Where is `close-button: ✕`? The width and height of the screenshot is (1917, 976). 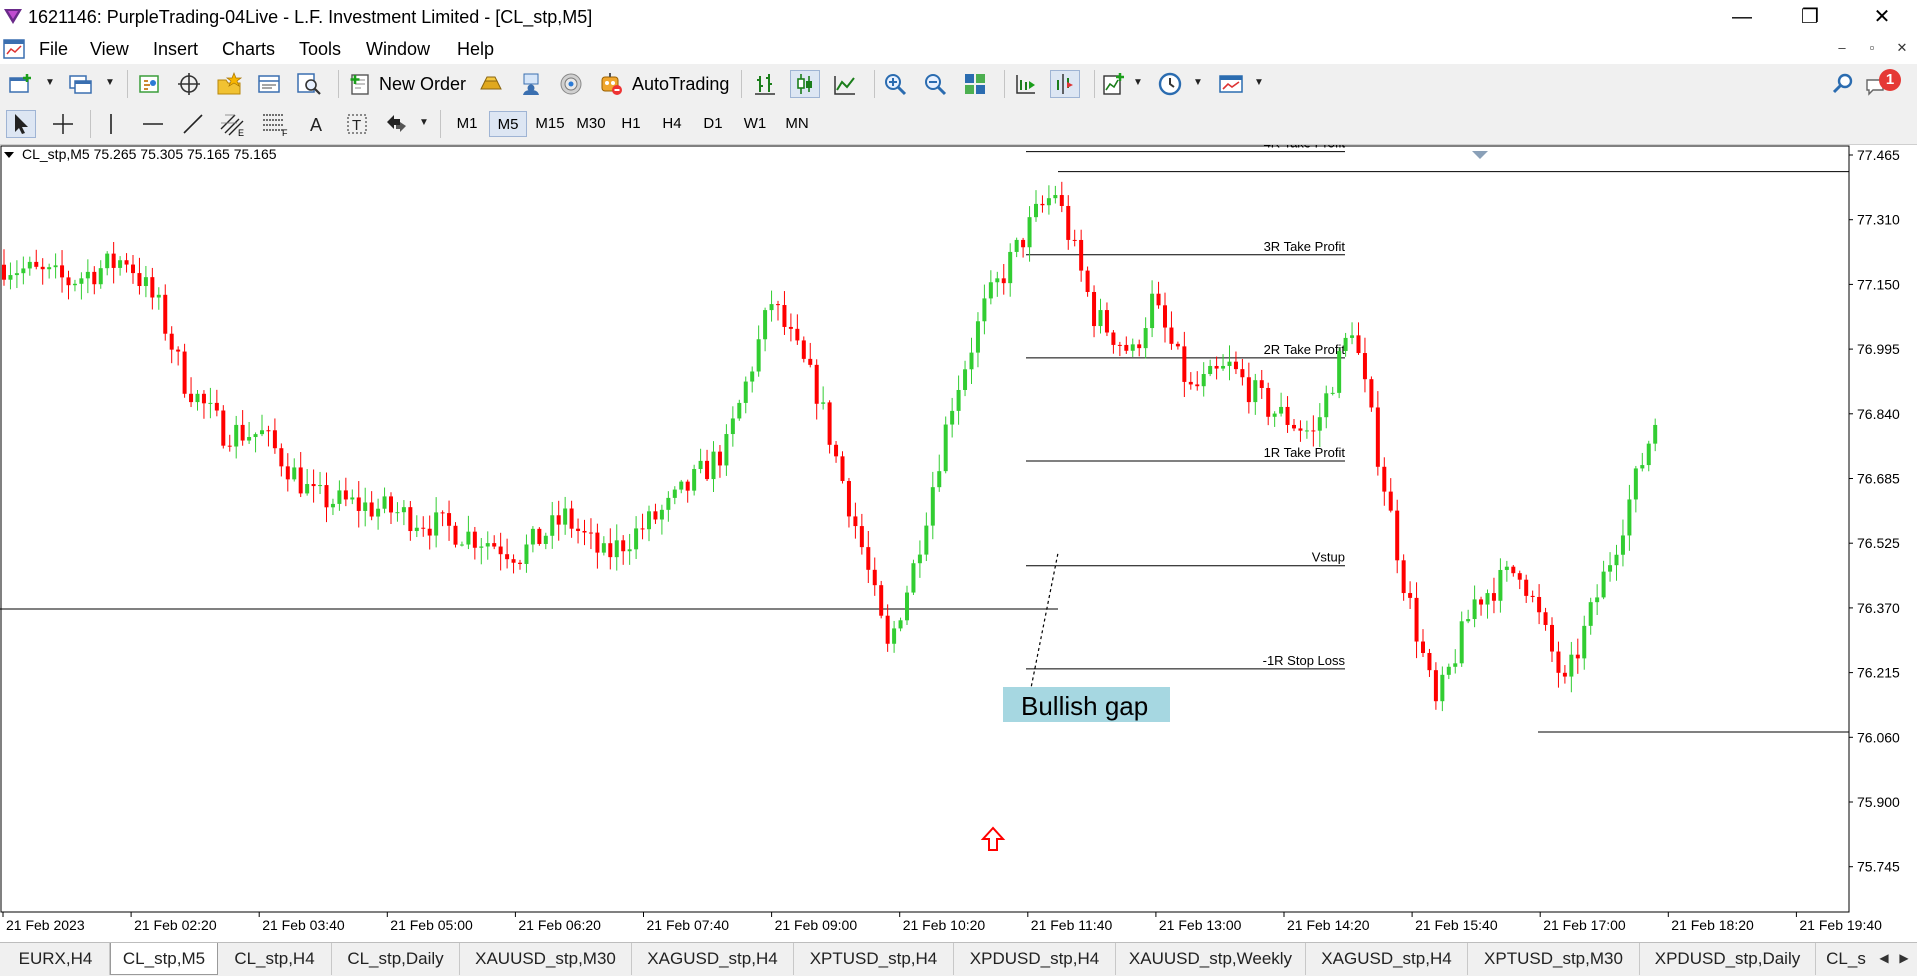 close-button: ✕ is located at coordinates (1882, 17).